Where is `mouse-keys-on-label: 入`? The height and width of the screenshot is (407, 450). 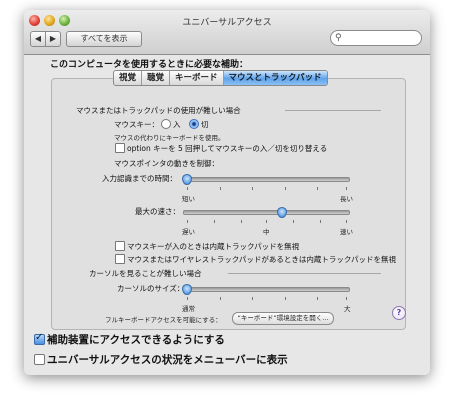
mouse-keys-on-label: 入 is located at coordinates (177, 124).